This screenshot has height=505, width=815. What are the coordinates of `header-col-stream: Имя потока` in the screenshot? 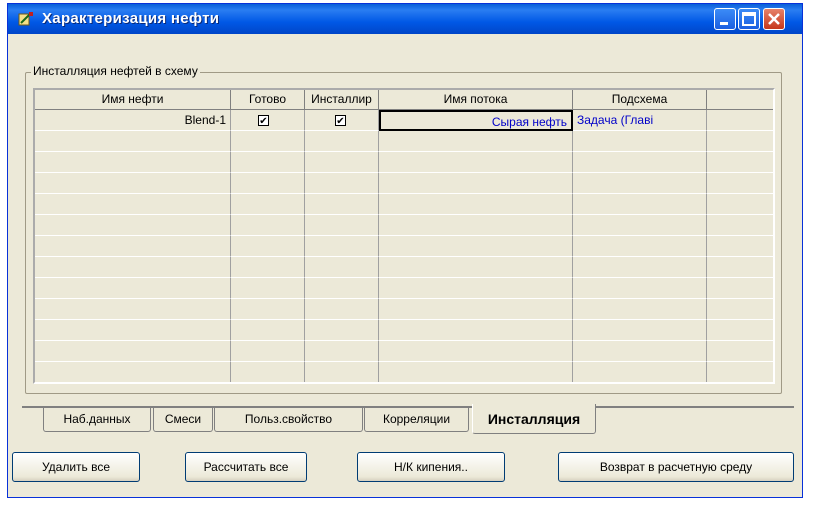 It's located at (476, 100).